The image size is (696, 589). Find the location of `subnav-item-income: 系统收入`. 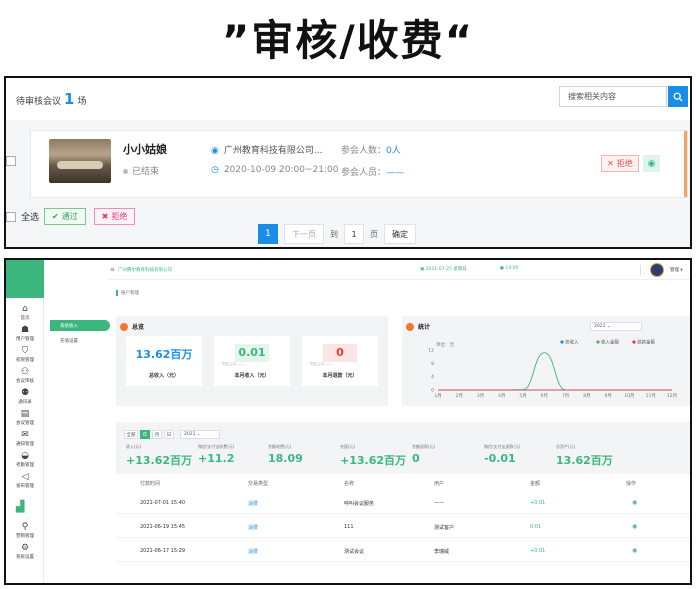

subnav-item-income: 系统收入 is located at coordinates (80, 325).